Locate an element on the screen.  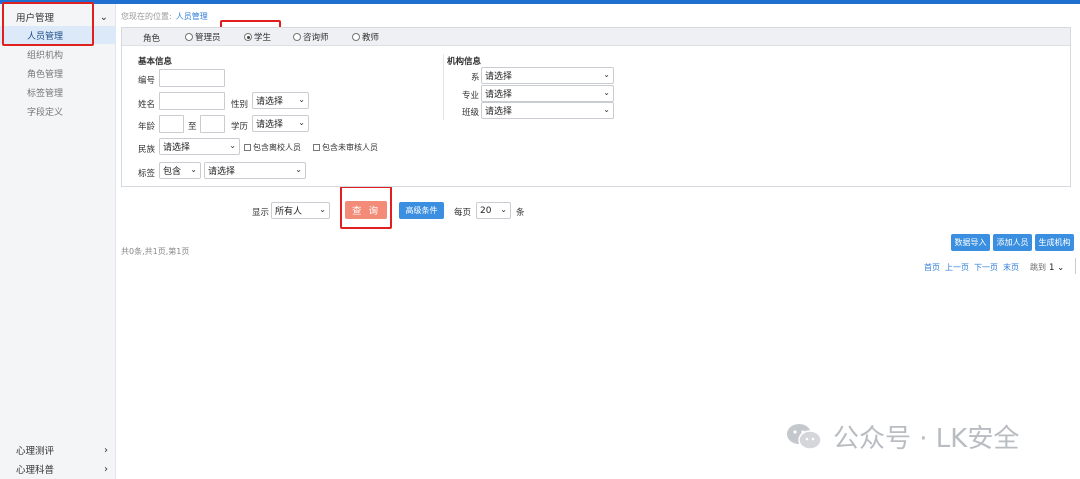
pager-jump-select: 1 ⌄ is located at coordinates (1056, 268).